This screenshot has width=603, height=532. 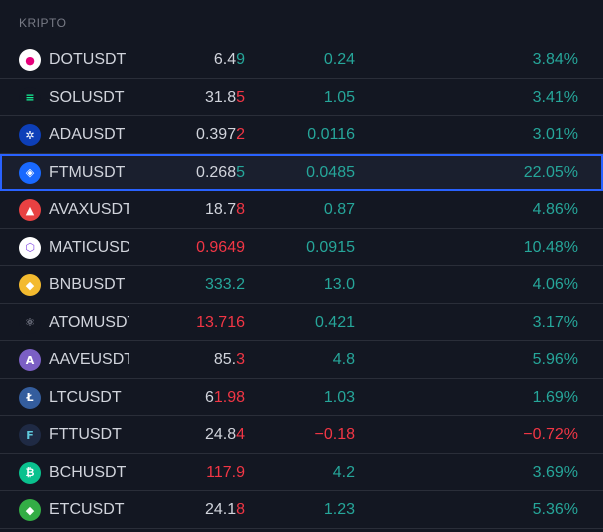 I want to click on price-change: 0.0915, so click(x=330, y=247).